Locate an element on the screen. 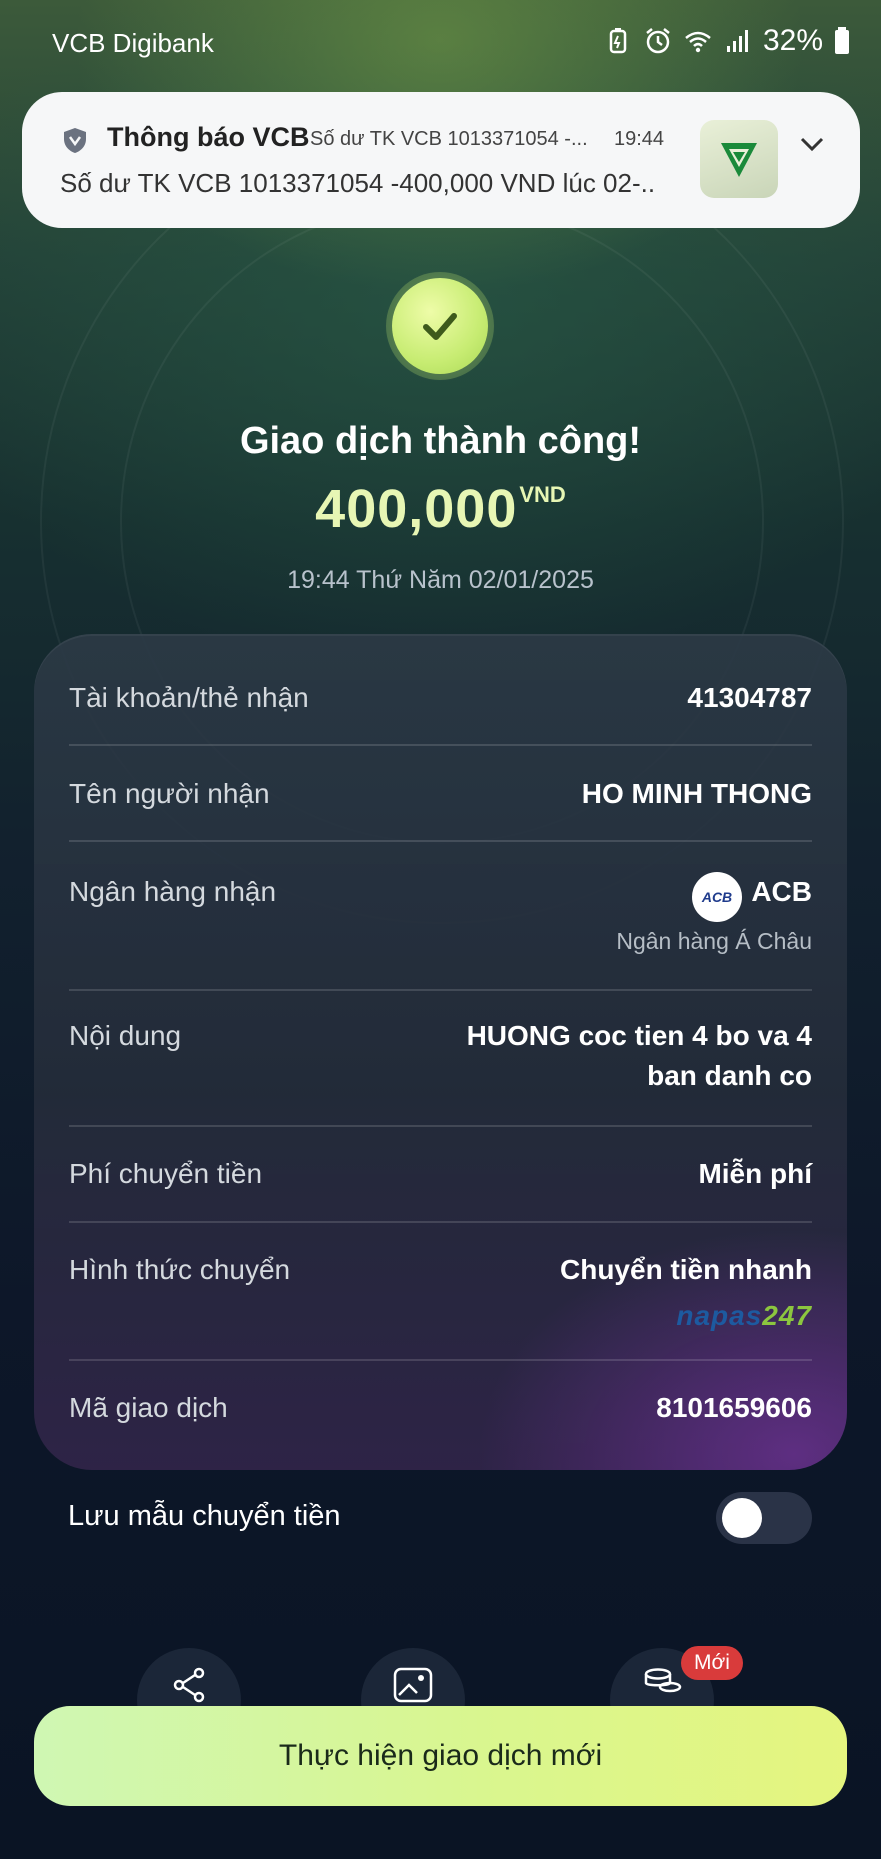 The image size is (881, 1859). amount-value: 400,000 is located at coordinates (416, 509).